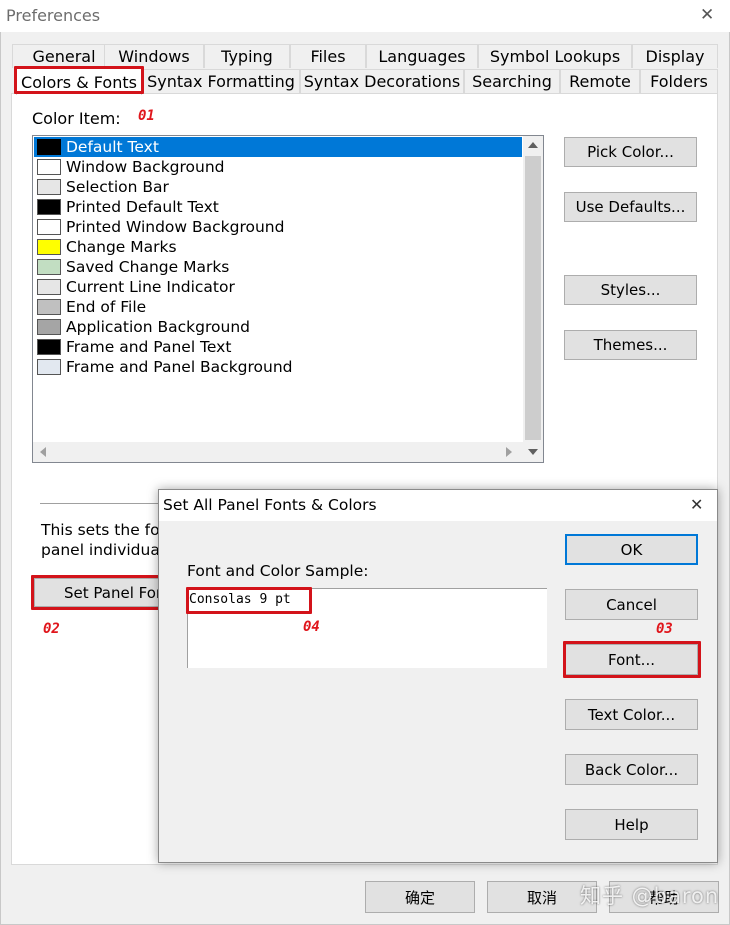 The width and height of the screenshot is (730, 925). What do you see at coordinates (158, 327) in the screenshot?
I see `color-item-label-text: Application Background` at bounding box center [158, 327].